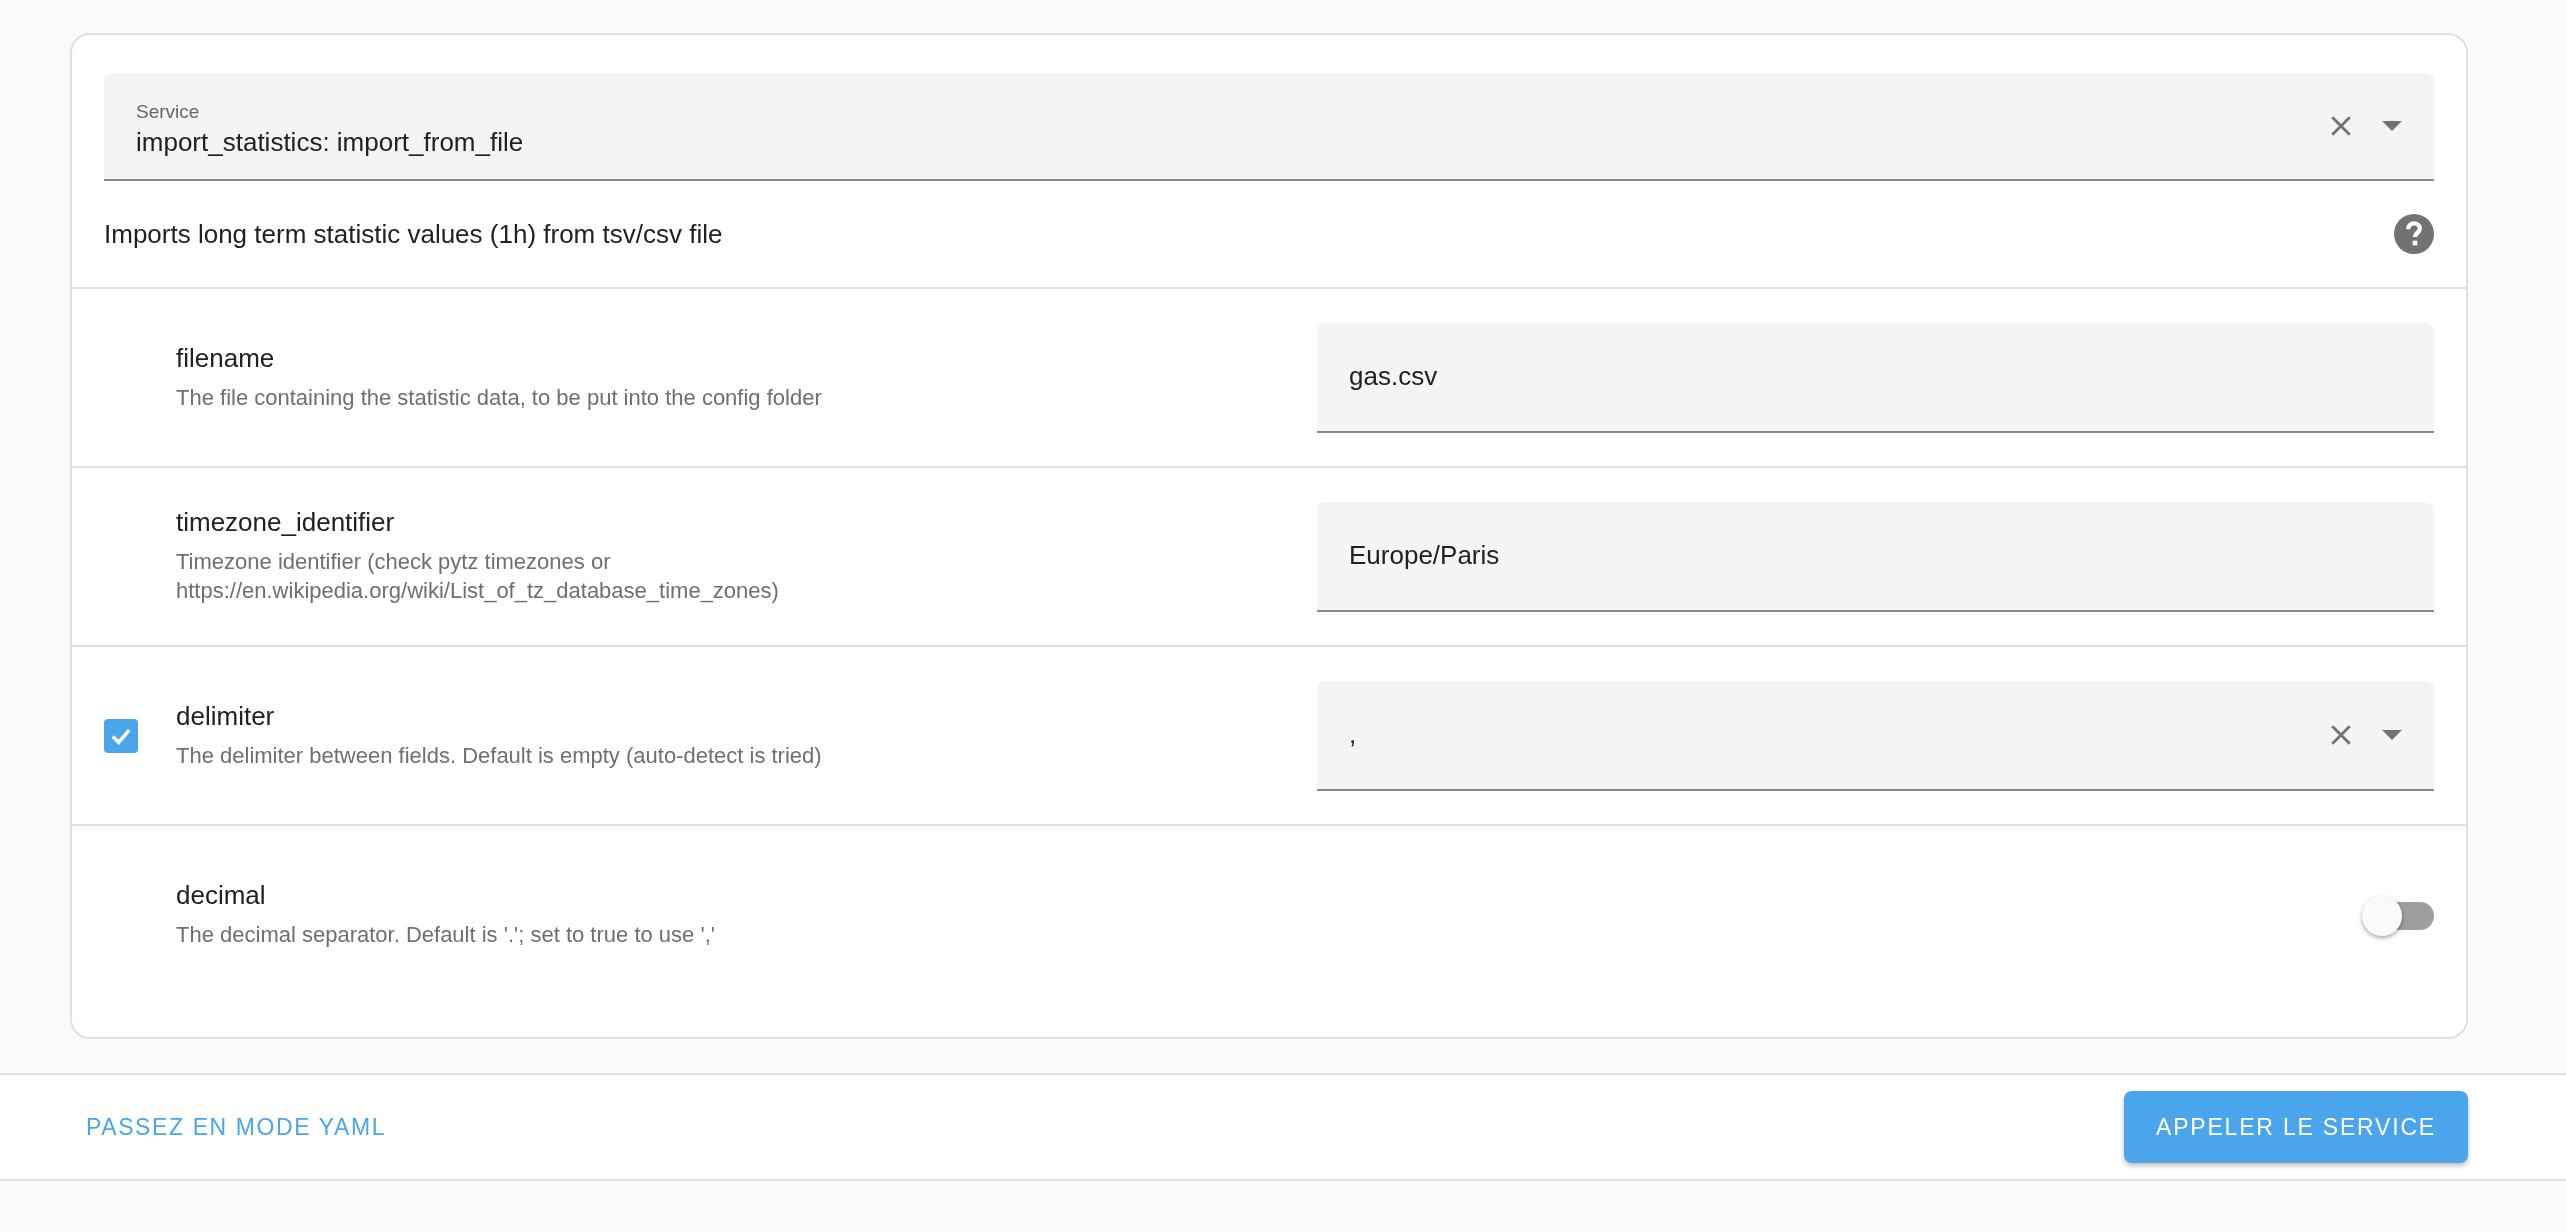 Image resolution: width=2566 pixels, height=1232 pixels. I want to click on field-description: The decimal separator. Default is '.'; set to true to use ',', so click(446, 934).